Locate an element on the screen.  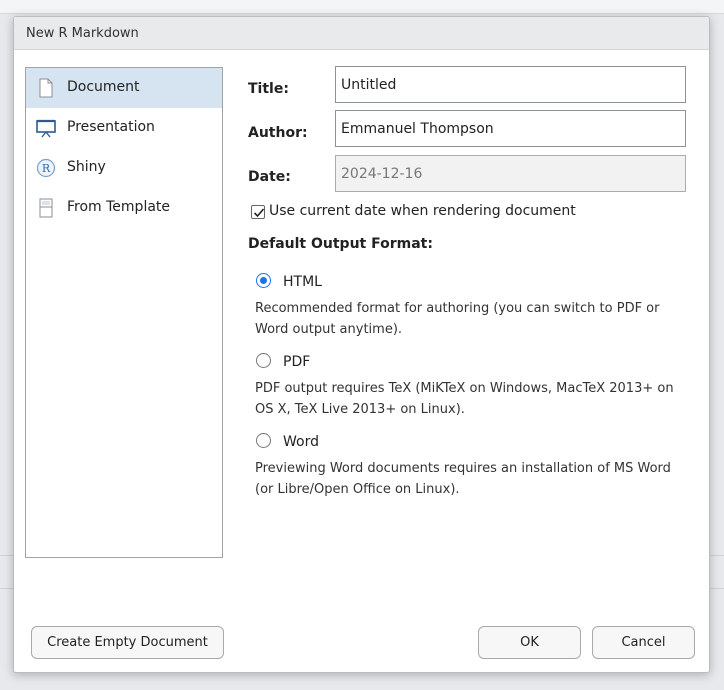
sidebar-item-document: Document is located at coordinates (124, 88).